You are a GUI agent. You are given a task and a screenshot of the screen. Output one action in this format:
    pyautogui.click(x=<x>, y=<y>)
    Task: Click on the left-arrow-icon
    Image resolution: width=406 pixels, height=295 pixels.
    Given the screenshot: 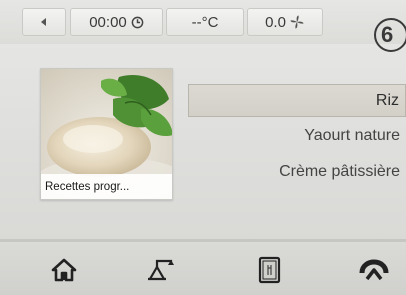 What is the action you would take?
    pyautogui.click(x=43, y=22)
    